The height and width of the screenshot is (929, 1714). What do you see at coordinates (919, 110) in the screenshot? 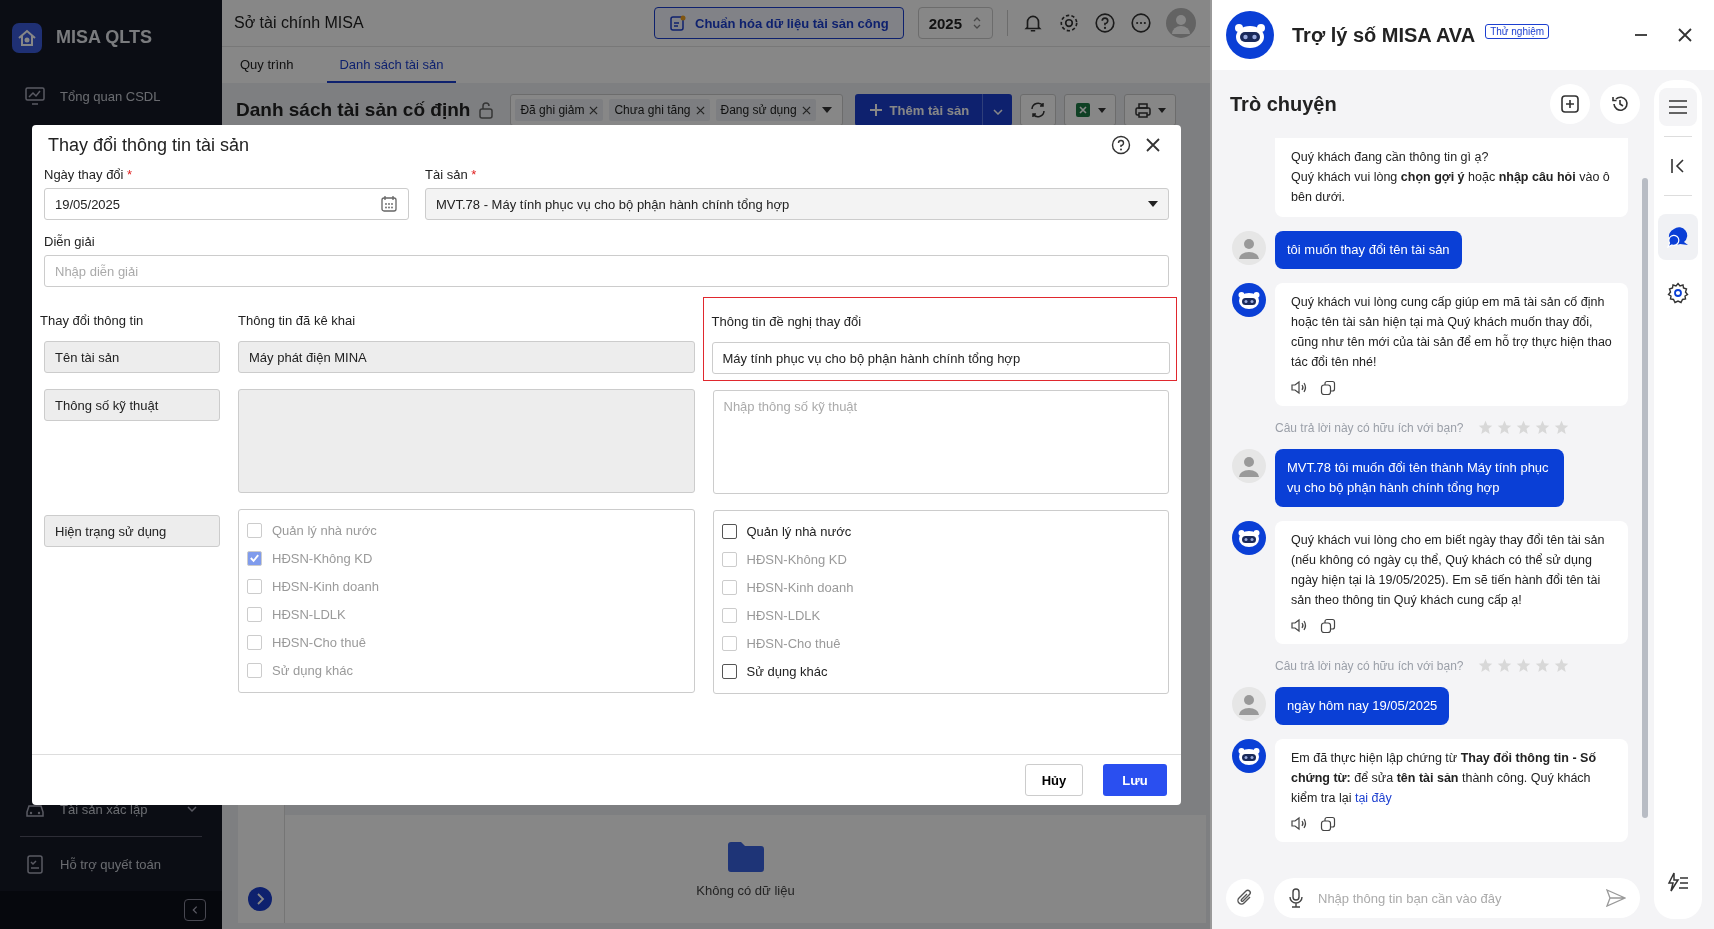
I see `add-asset-button: Thêm tài sản` at bounding box center [919, 110].